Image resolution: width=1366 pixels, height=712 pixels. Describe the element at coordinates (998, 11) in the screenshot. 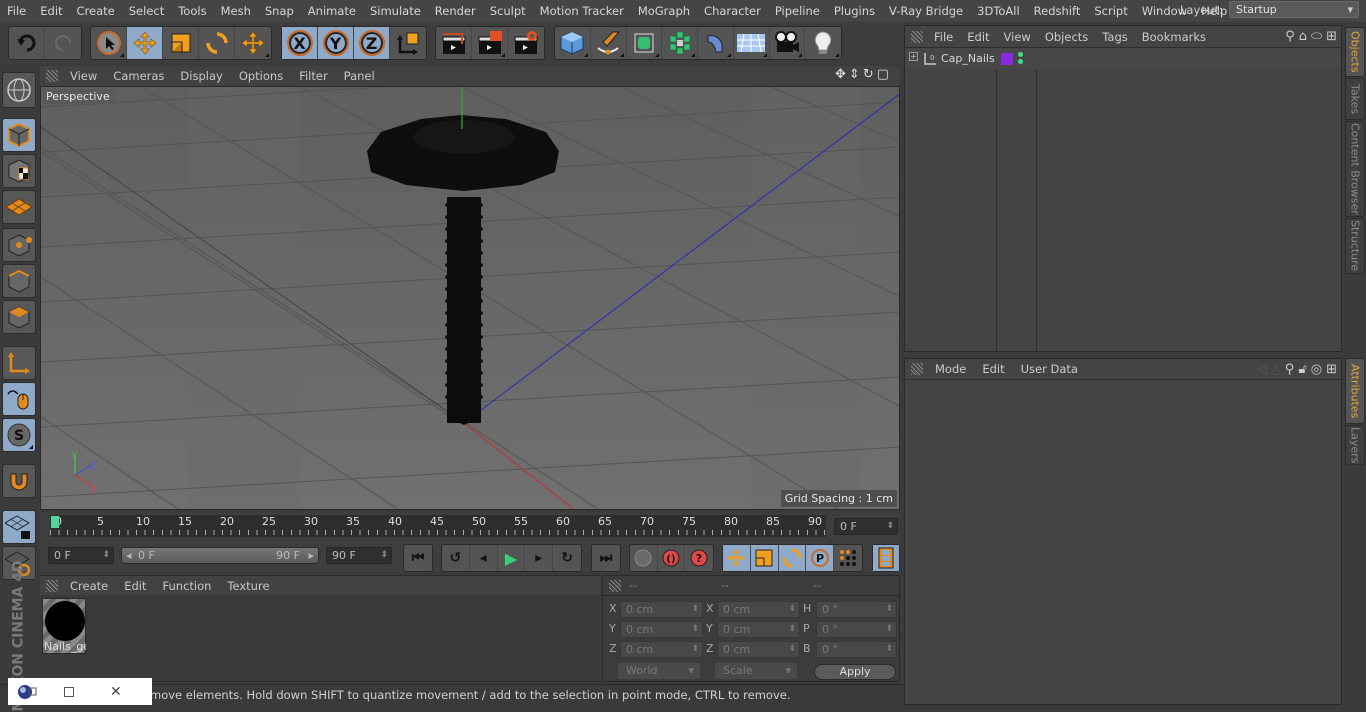

I see `menu-3dtoall: 3DToAll` at that location.